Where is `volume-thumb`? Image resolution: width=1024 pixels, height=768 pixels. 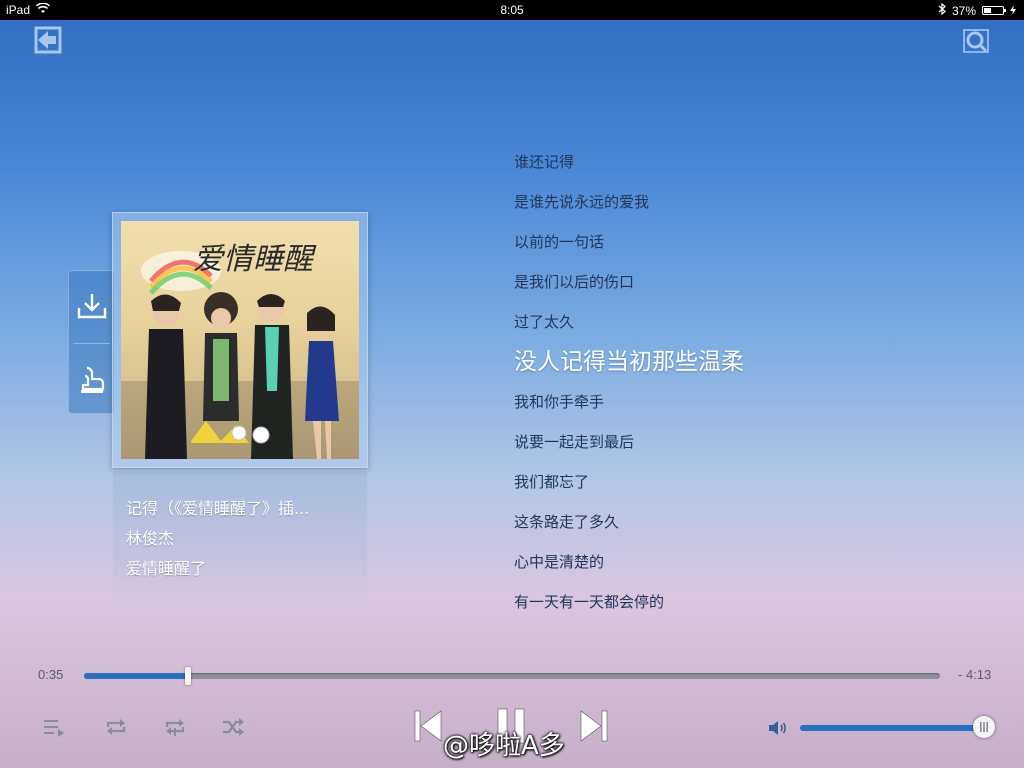
volume-thumb is located at coordinates (984, 727).